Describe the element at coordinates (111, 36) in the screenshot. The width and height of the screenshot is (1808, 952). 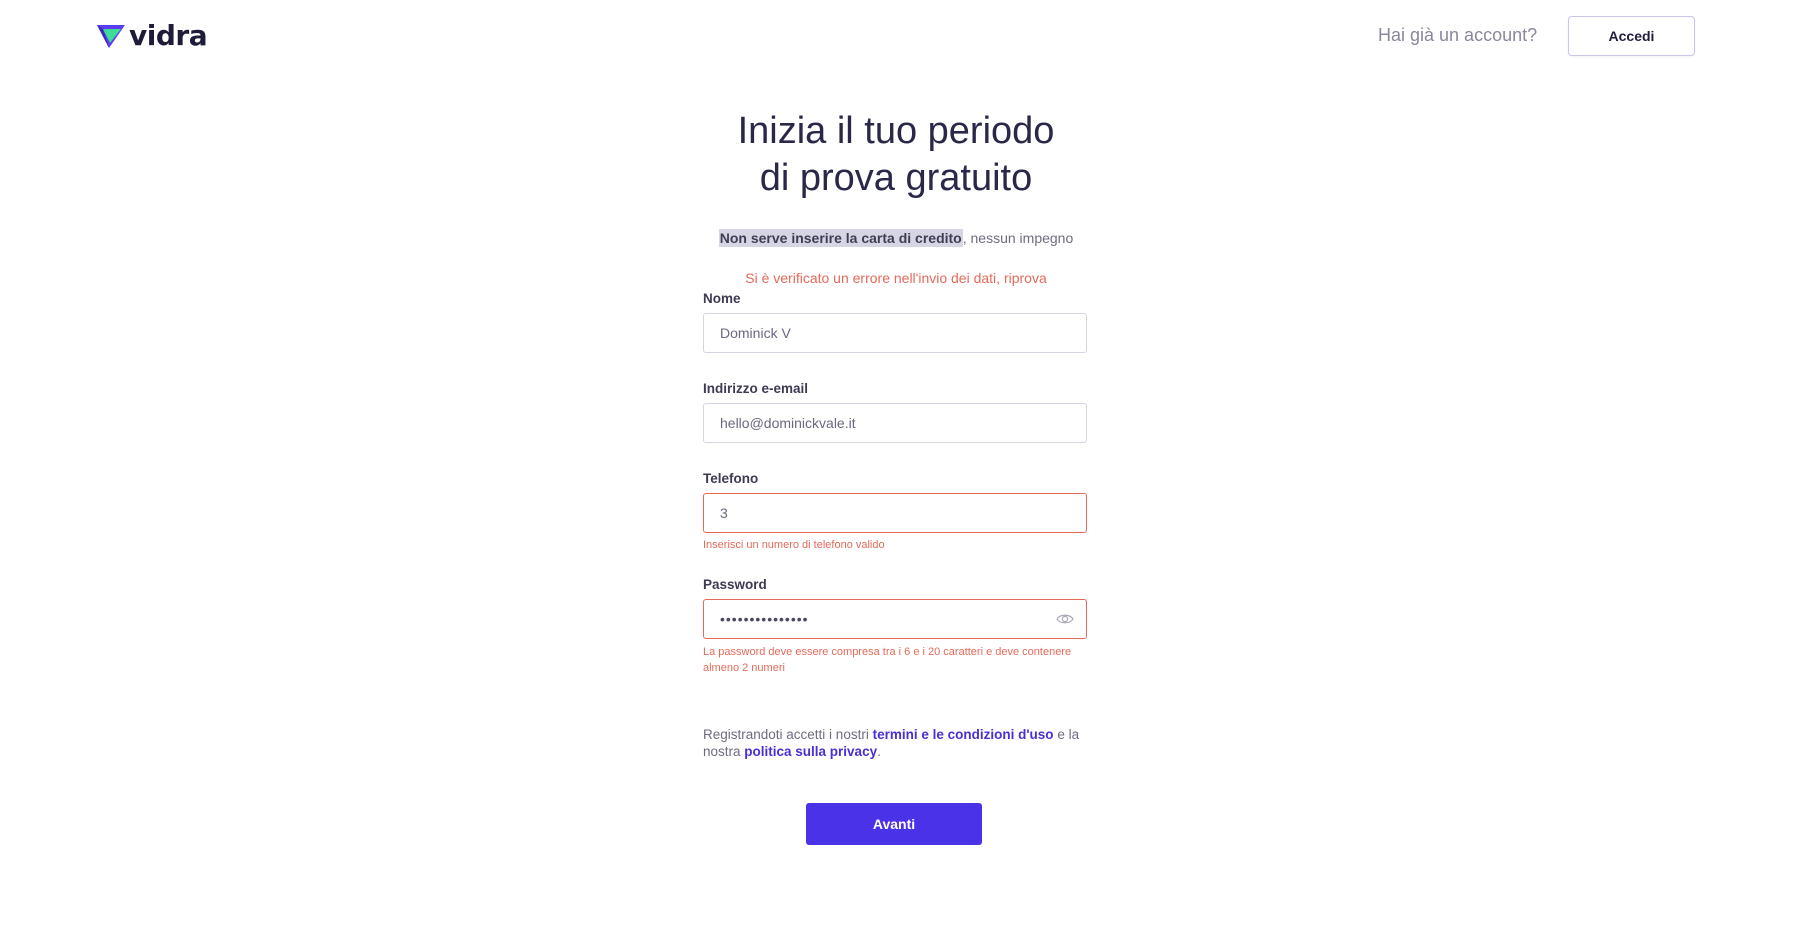
I see `vidra-triangle-logo-icon` at that location.